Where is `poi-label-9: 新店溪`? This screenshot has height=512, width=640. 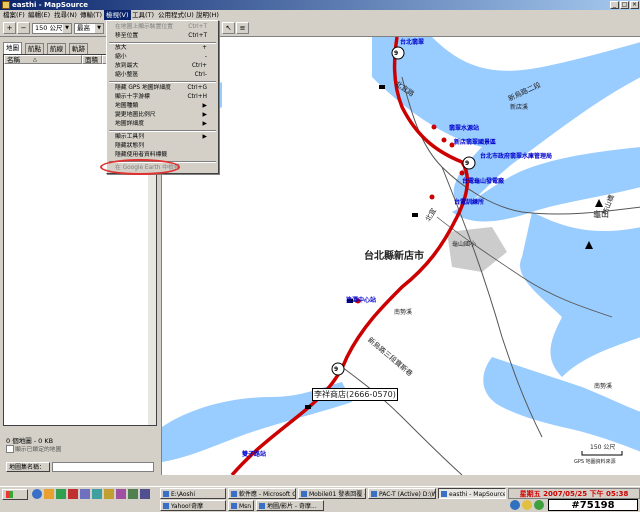 poi-label-9: 新店溪 is located at coordinates (519, 107).